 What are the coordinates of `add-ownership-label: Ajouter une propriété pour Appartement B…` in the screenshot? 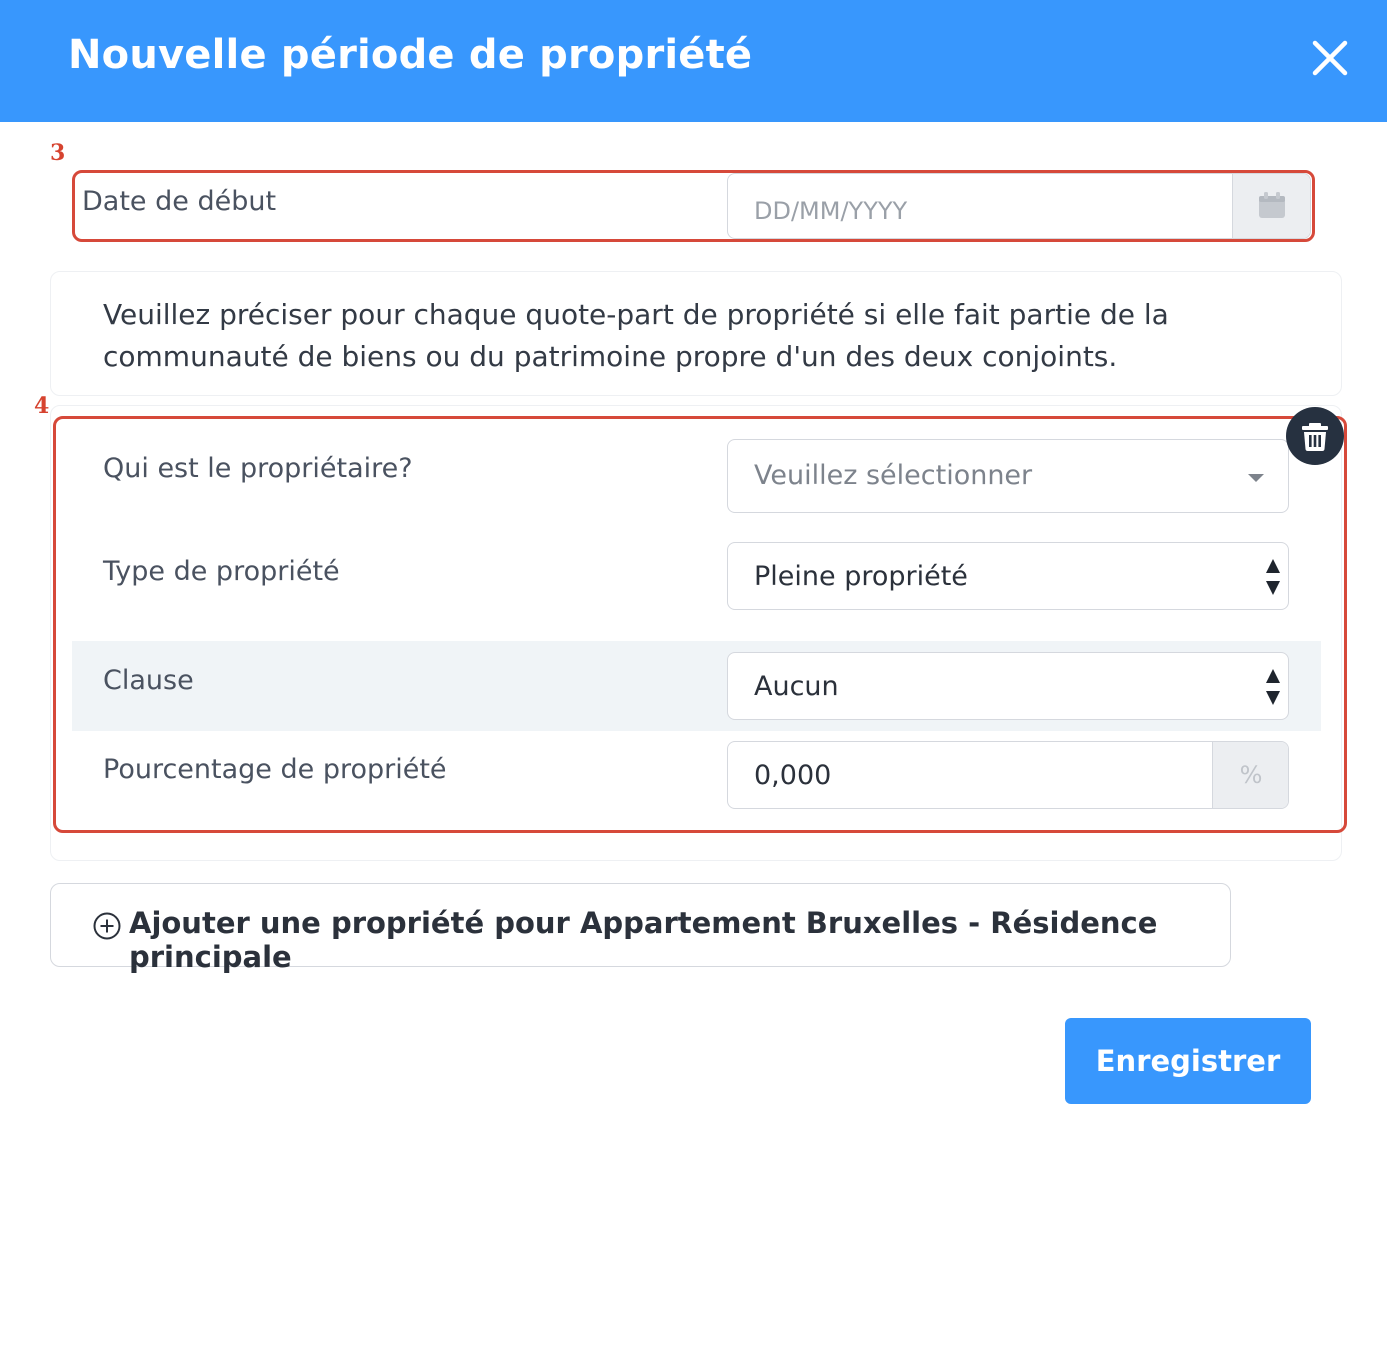 It's located at (643, 940).